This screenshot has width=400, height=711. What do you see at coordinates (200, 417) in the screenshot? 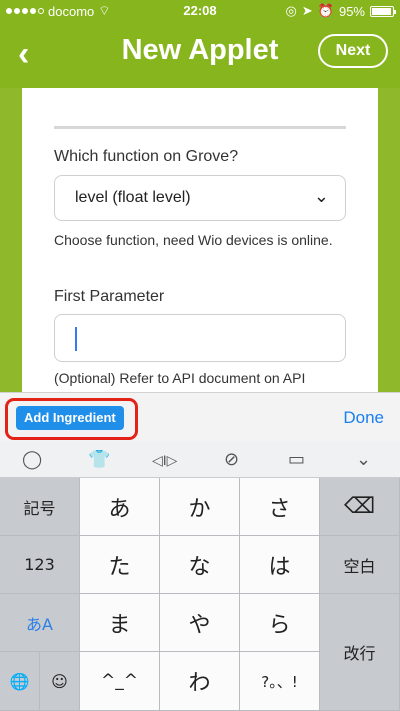
I see `keyboard-accessory-bar: Add Ingredient Done` at bounding box center [200, 417].